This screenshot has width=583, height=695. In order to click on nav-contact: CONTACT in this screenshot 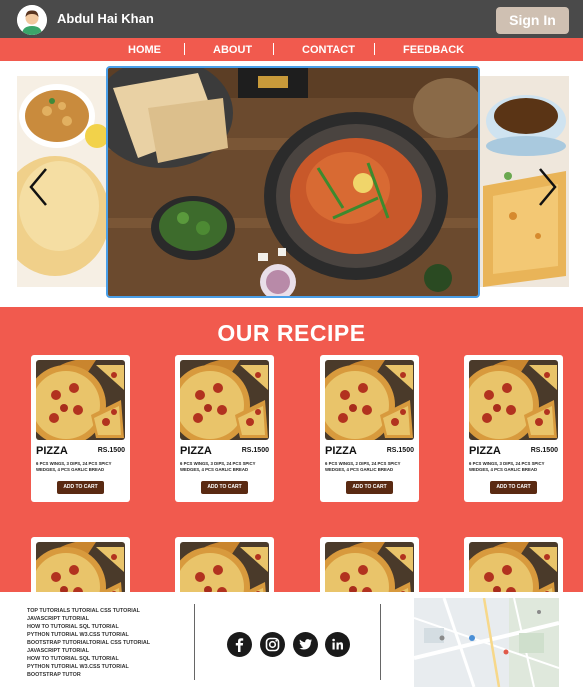, I will do `click(328, 49)`.